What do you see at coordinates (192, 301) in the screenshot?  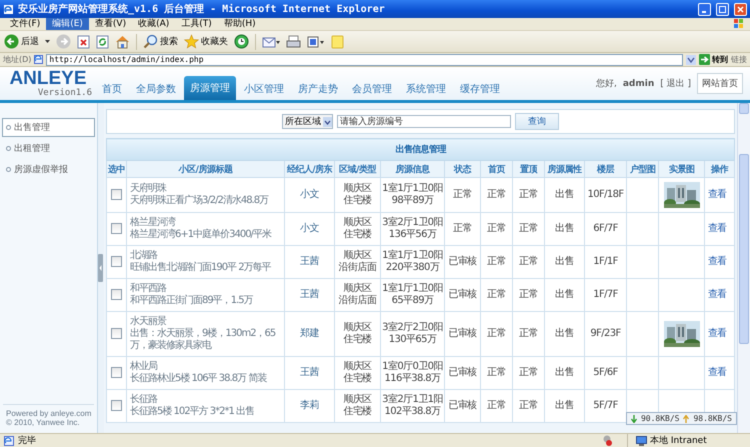 I see `listing-title: 和平西路正街门面89平，1.5万` at bounding box center [192, 301].